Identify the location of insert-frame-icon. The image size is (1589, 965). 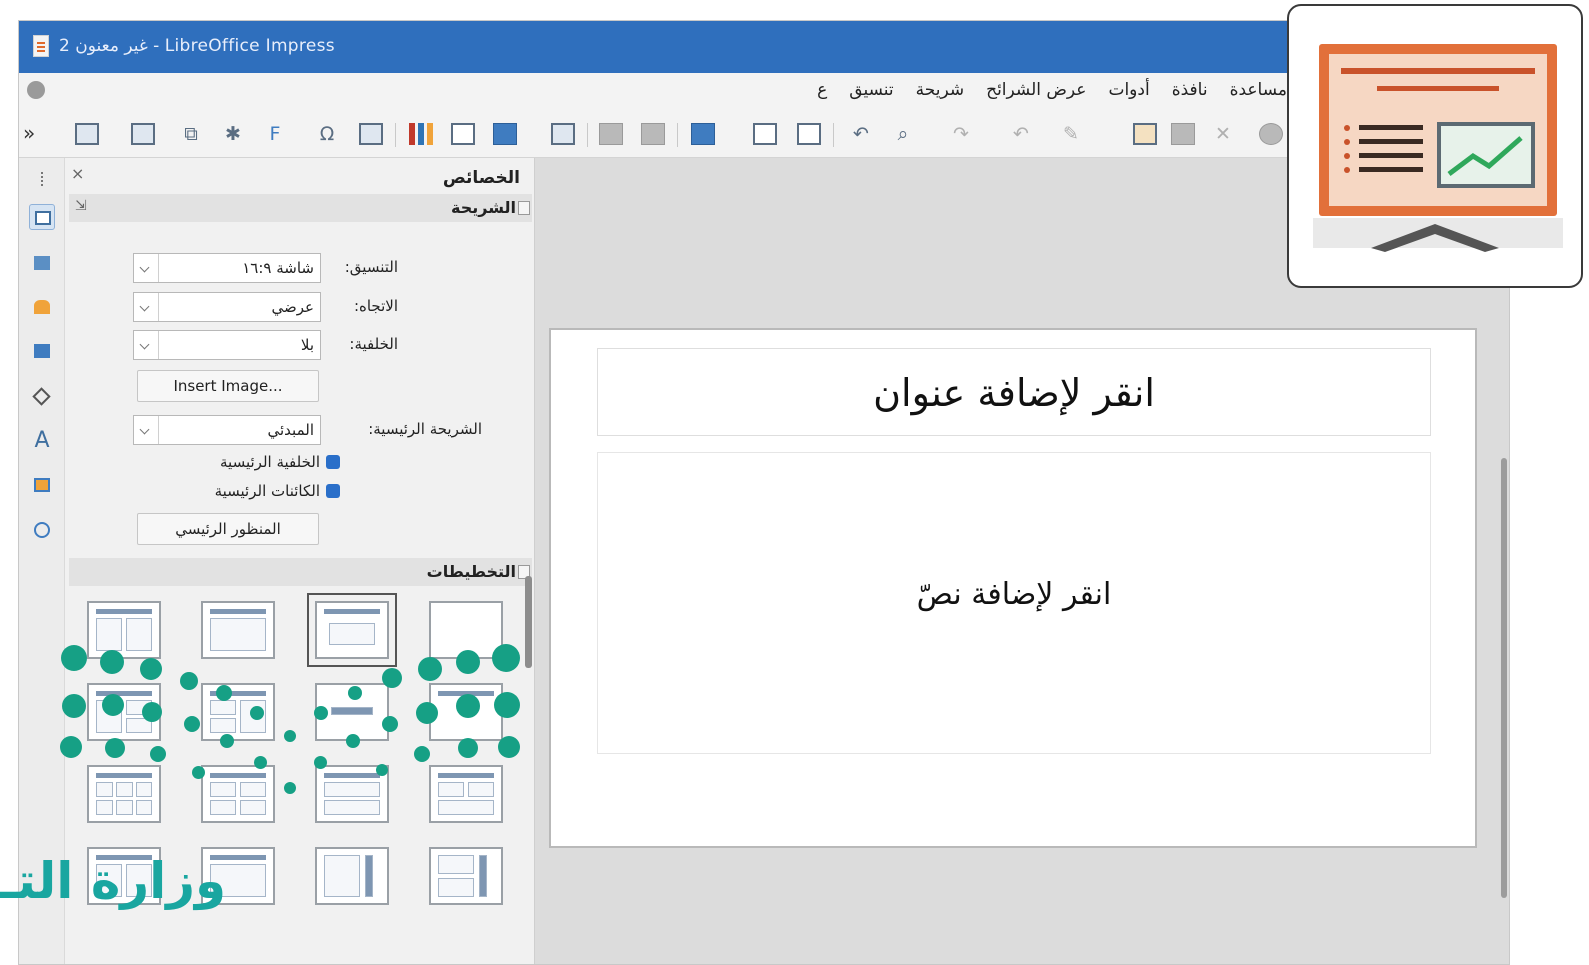
(371, 134).